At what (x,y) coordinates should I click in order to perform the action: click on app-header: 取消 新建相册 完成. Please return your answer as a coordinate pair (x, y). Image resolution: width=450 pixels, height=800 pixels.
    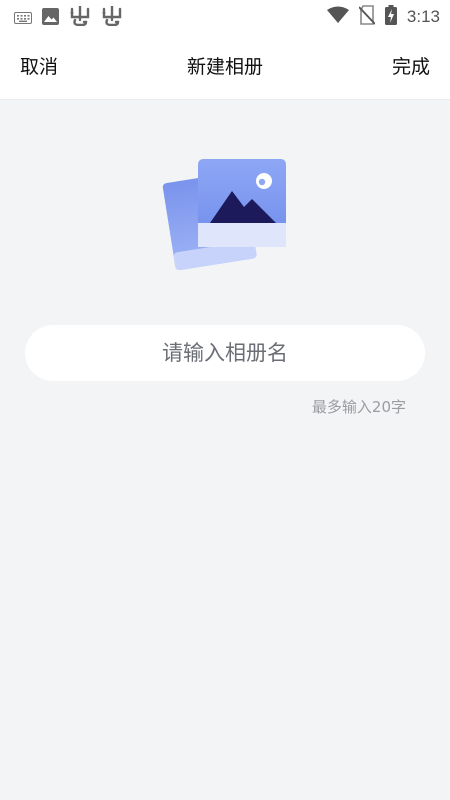
    Looking at the image, I should click on (225, 66).